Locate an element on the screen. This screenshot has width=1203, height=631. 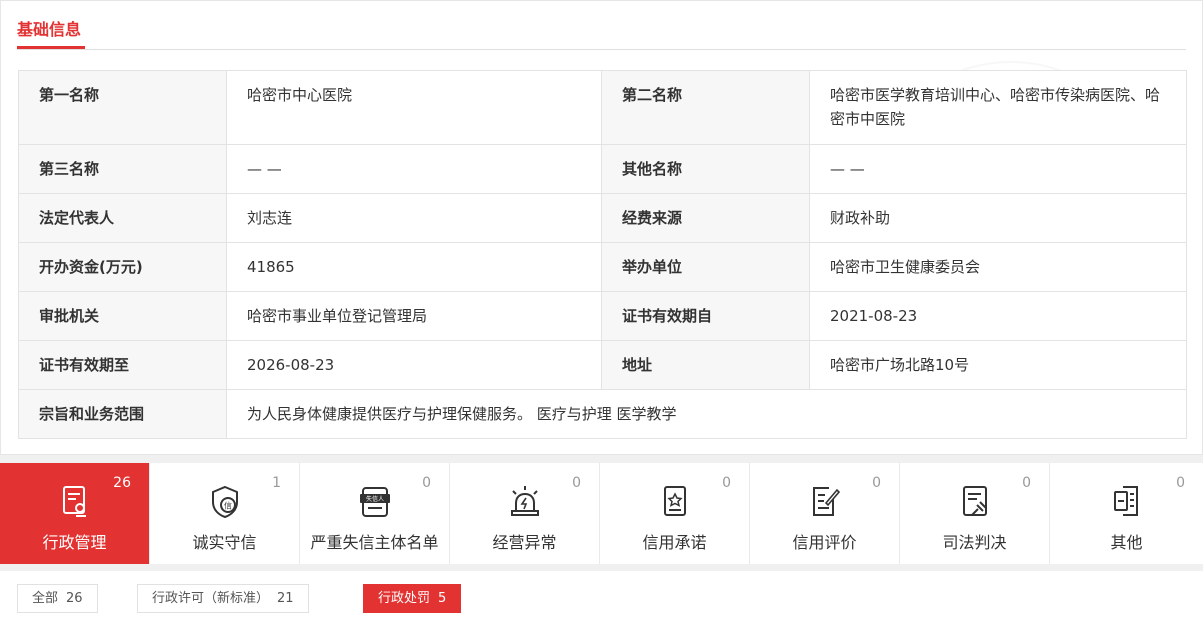
tab-label: 其他 is located at coordinates (1126, 542).